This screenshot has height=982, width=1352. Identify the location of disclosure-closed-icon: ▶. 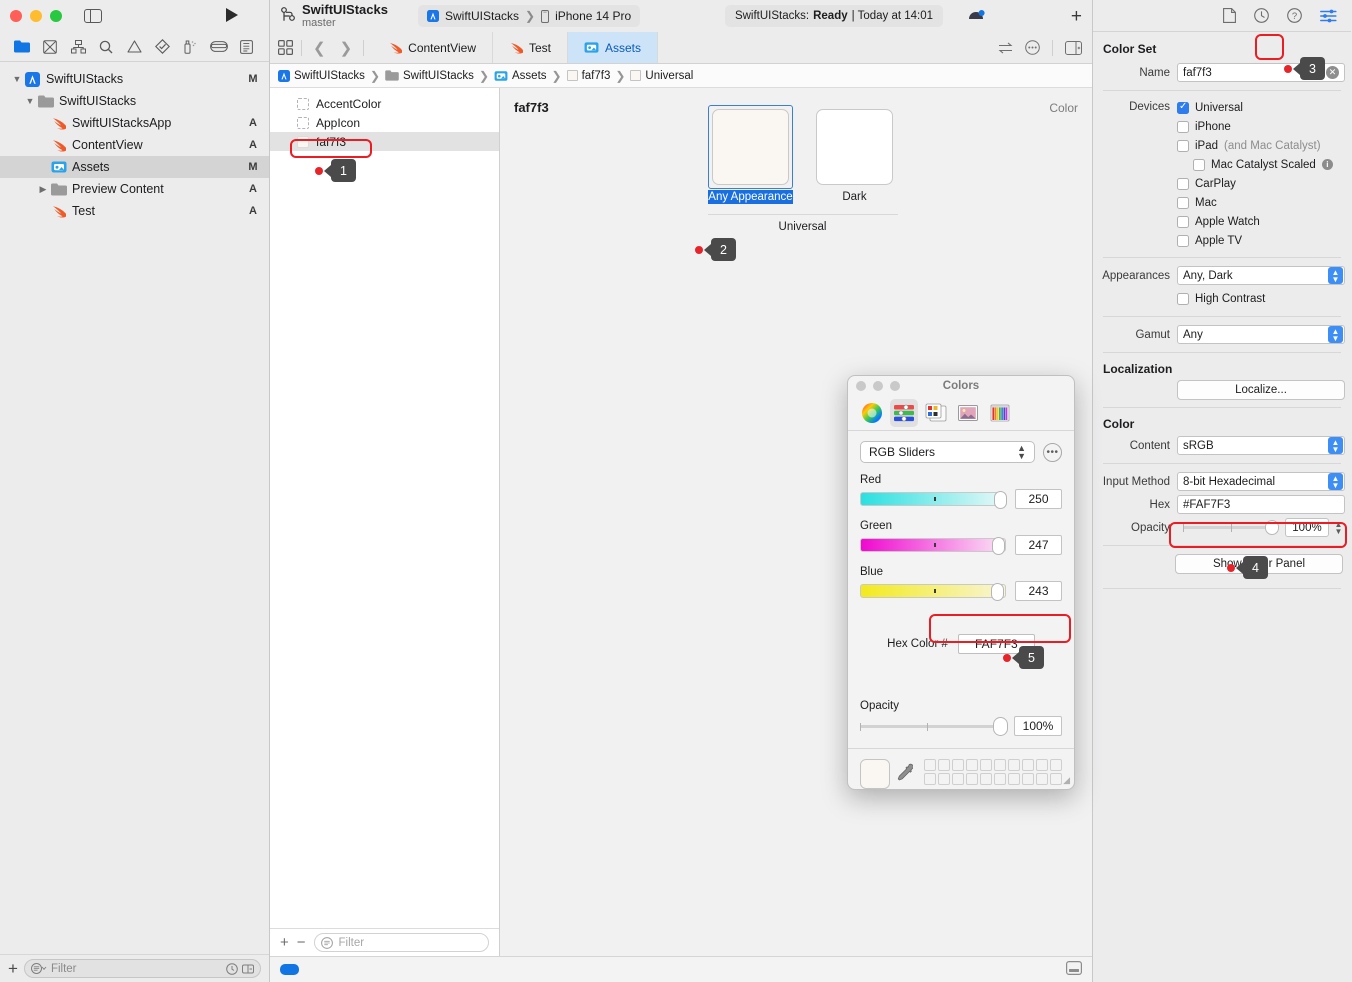
(43, 189).